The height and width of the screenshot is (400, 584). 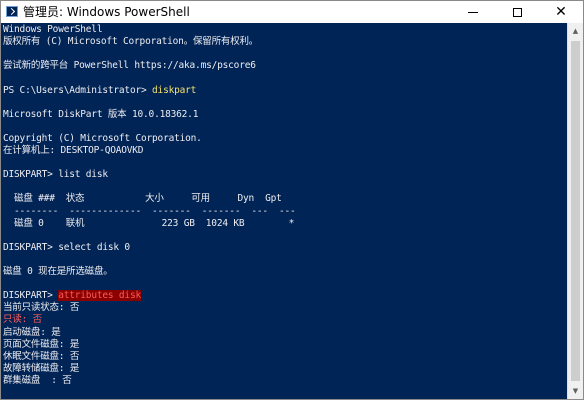 I want to click on console-line: 磁盘 0 联机 223 GB 1024 KB *, so click(x=148, y=224).